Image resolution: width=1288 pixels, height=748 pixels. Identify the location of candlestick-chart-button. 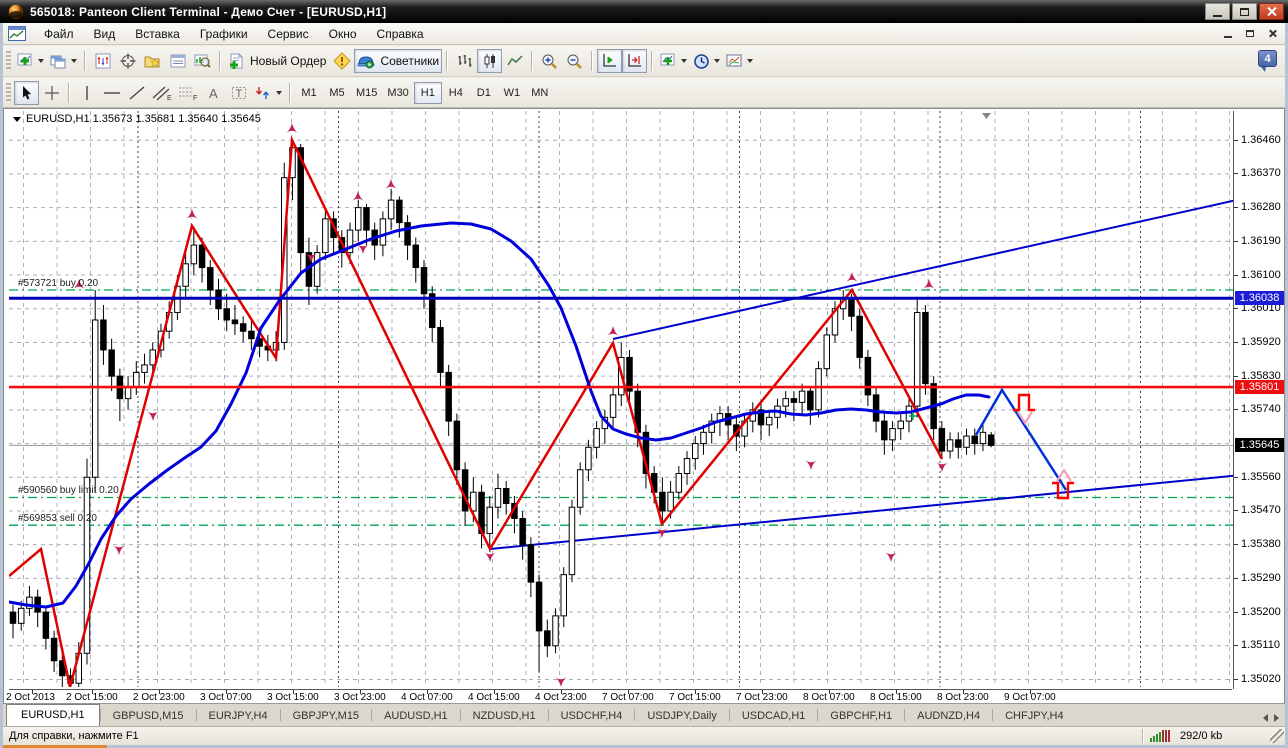
(490, 61).